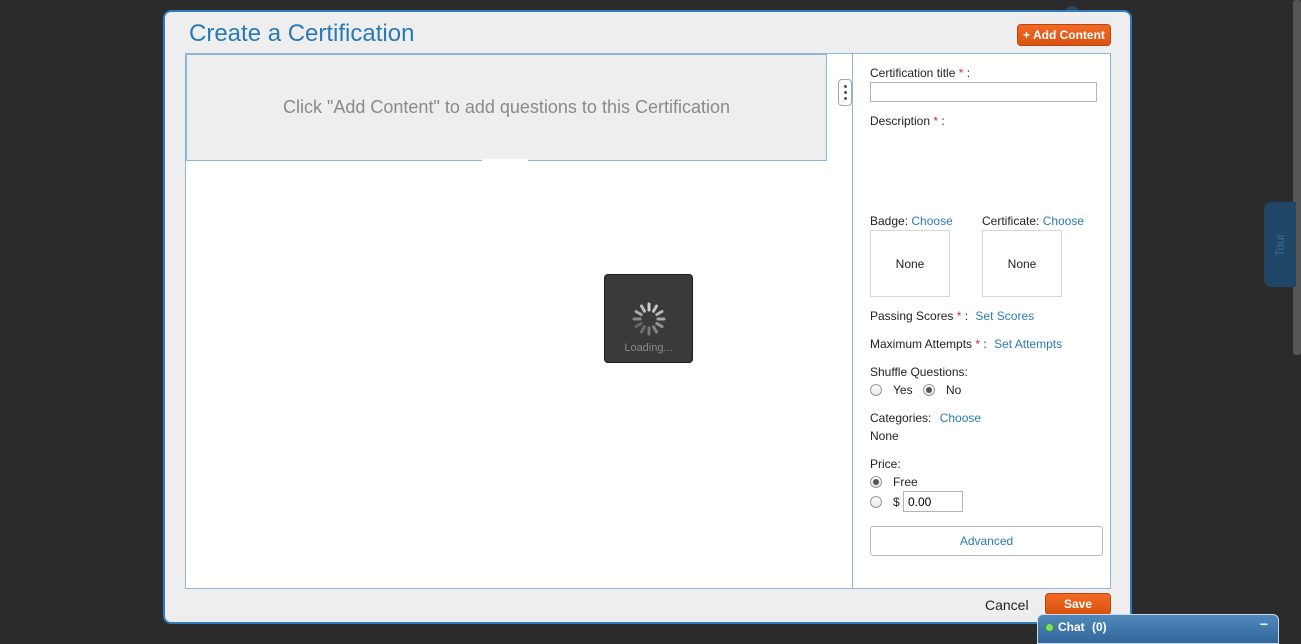 The width and height of the screenshot is (1301, 644). What do you see at coordinates (1007, 605) in the screenshot?
I see `cancel-button: Cancel` at bounding box center [1007, 605].